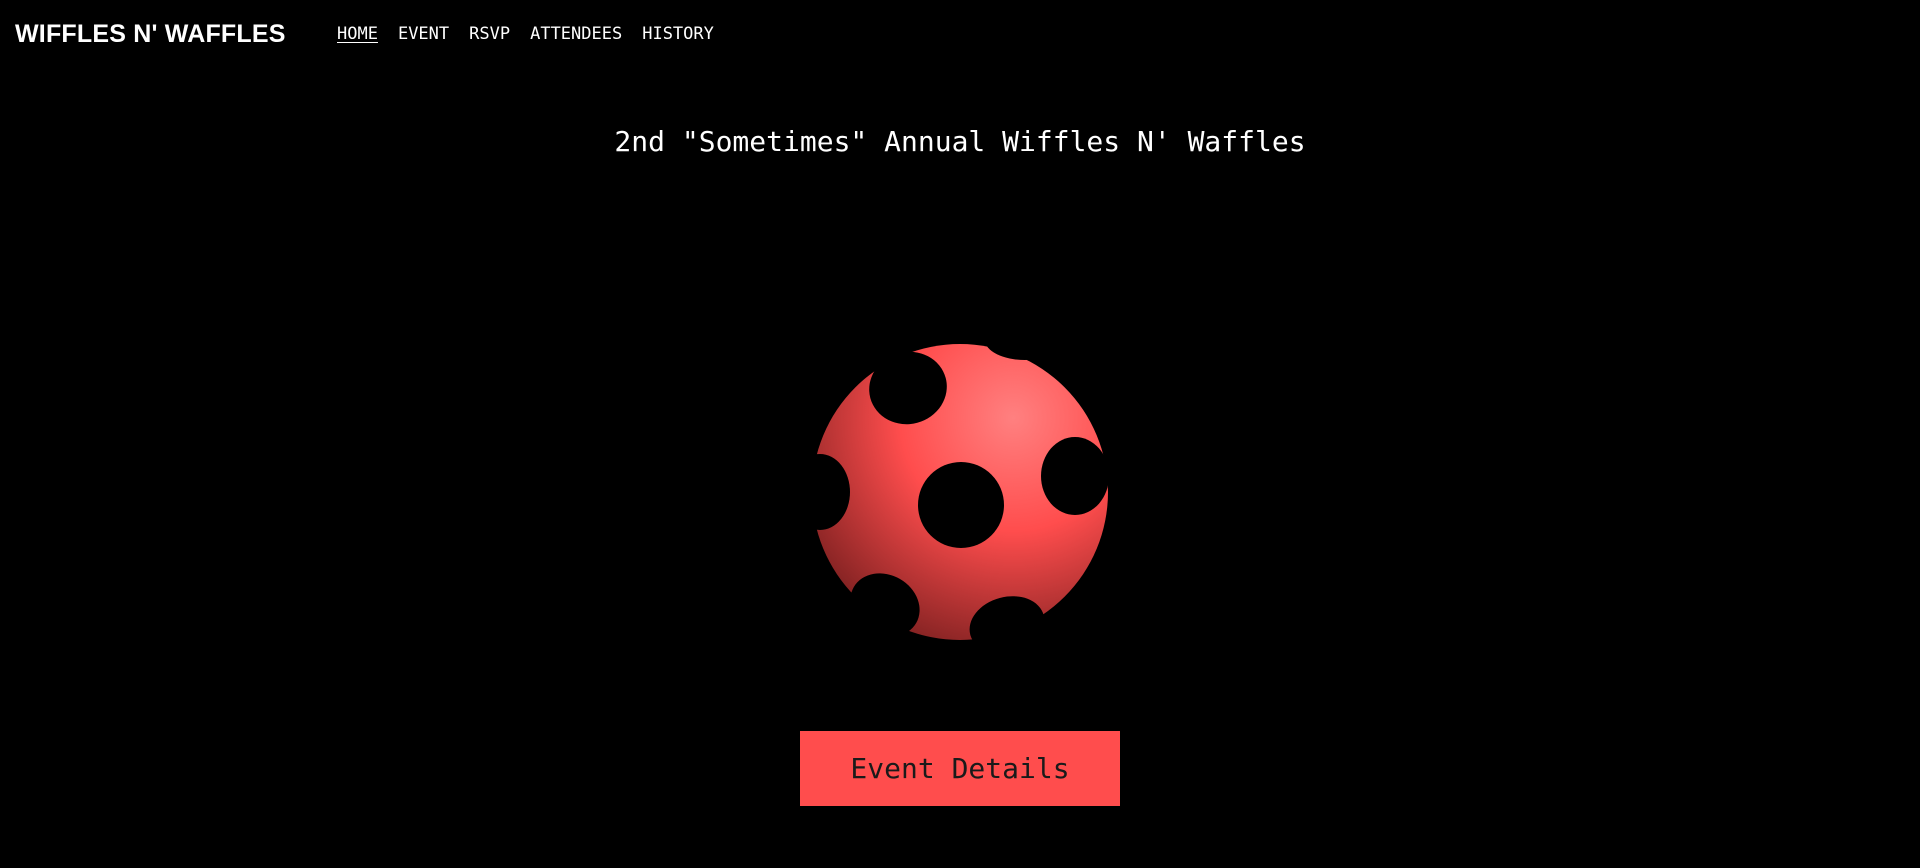 This screenshot has height=868, width=1920. Describe the element at coordinates (150, 34) in the screenshot. I see `site-logo-text: WIFFLES N' WAFFLES` at that location.